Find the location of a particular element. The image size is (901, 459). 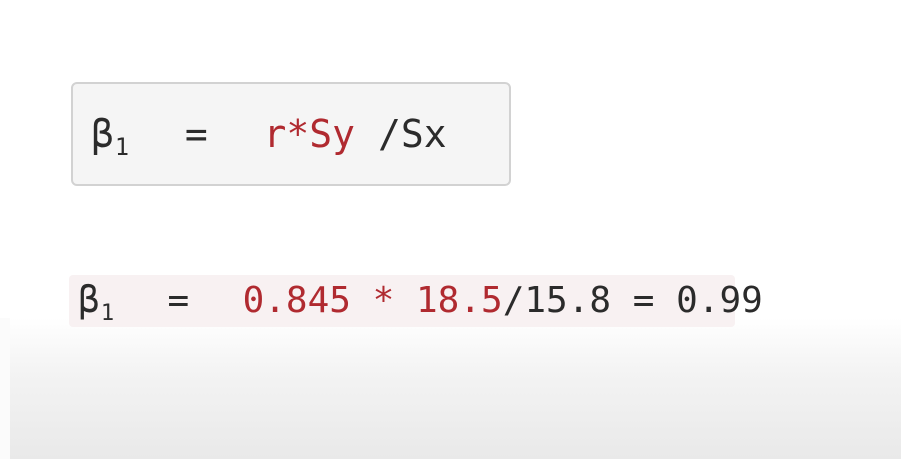

result-value: 0.99 is located at coordinates (719, 300).